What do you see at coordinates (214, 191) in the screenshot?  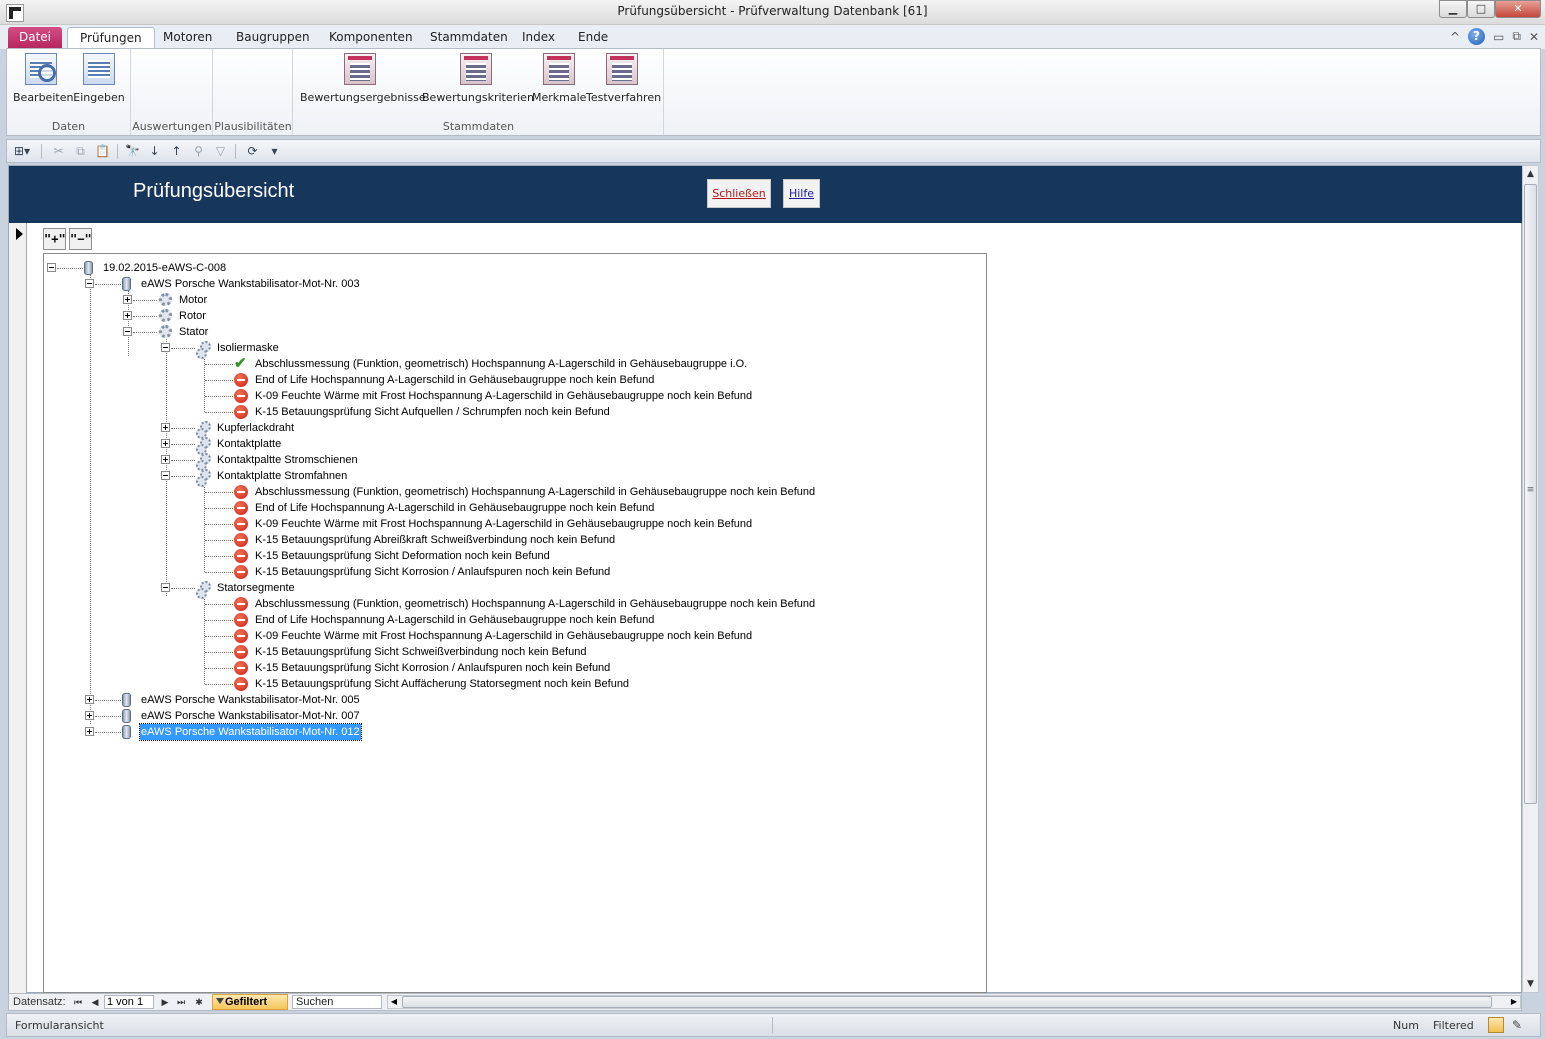 I see `form-title: Prüfungsübersicht` at bounding box center [214, 191].